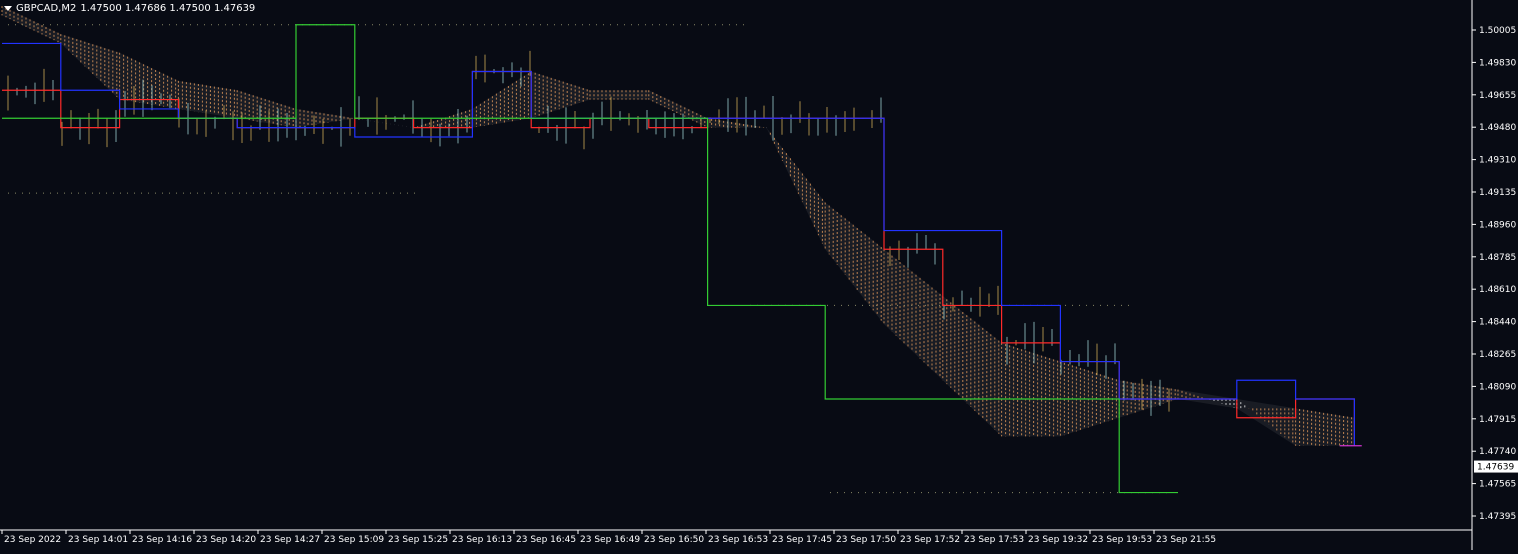  Describe the element at coordinates (802, 540) in the screenshot. I see `time-tick-label: 23 Sep 17:45` at that location.